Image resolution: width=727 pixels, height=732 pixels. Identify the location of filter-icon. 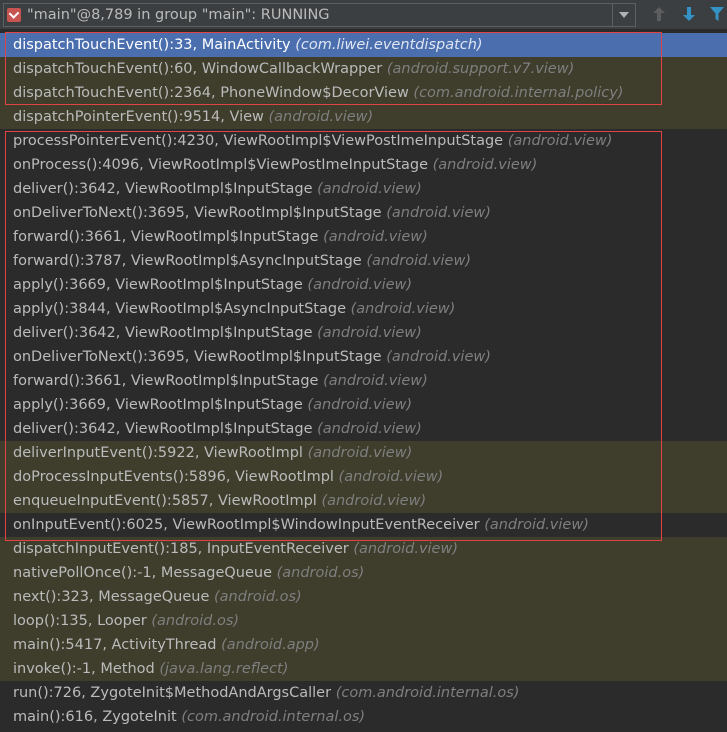
(717, 14).